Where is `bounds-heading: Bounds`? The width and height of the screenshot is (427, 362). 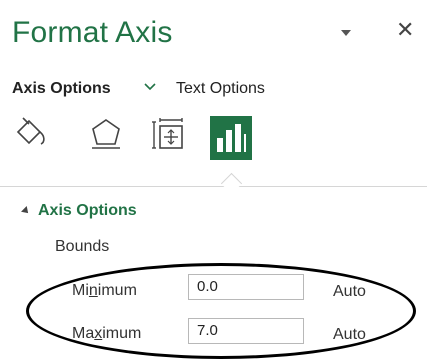
bounds-heading: Bounds is located at coordinates (82, 246).